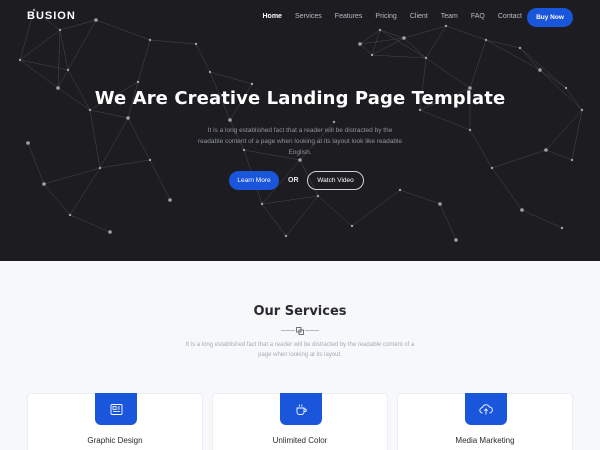 The width and height of the screenshot is (600, 450). What do you see at coordinates (349, 16) in the screenshot?
I see `nav-item-features: Features` at bounding box center [349, 16].